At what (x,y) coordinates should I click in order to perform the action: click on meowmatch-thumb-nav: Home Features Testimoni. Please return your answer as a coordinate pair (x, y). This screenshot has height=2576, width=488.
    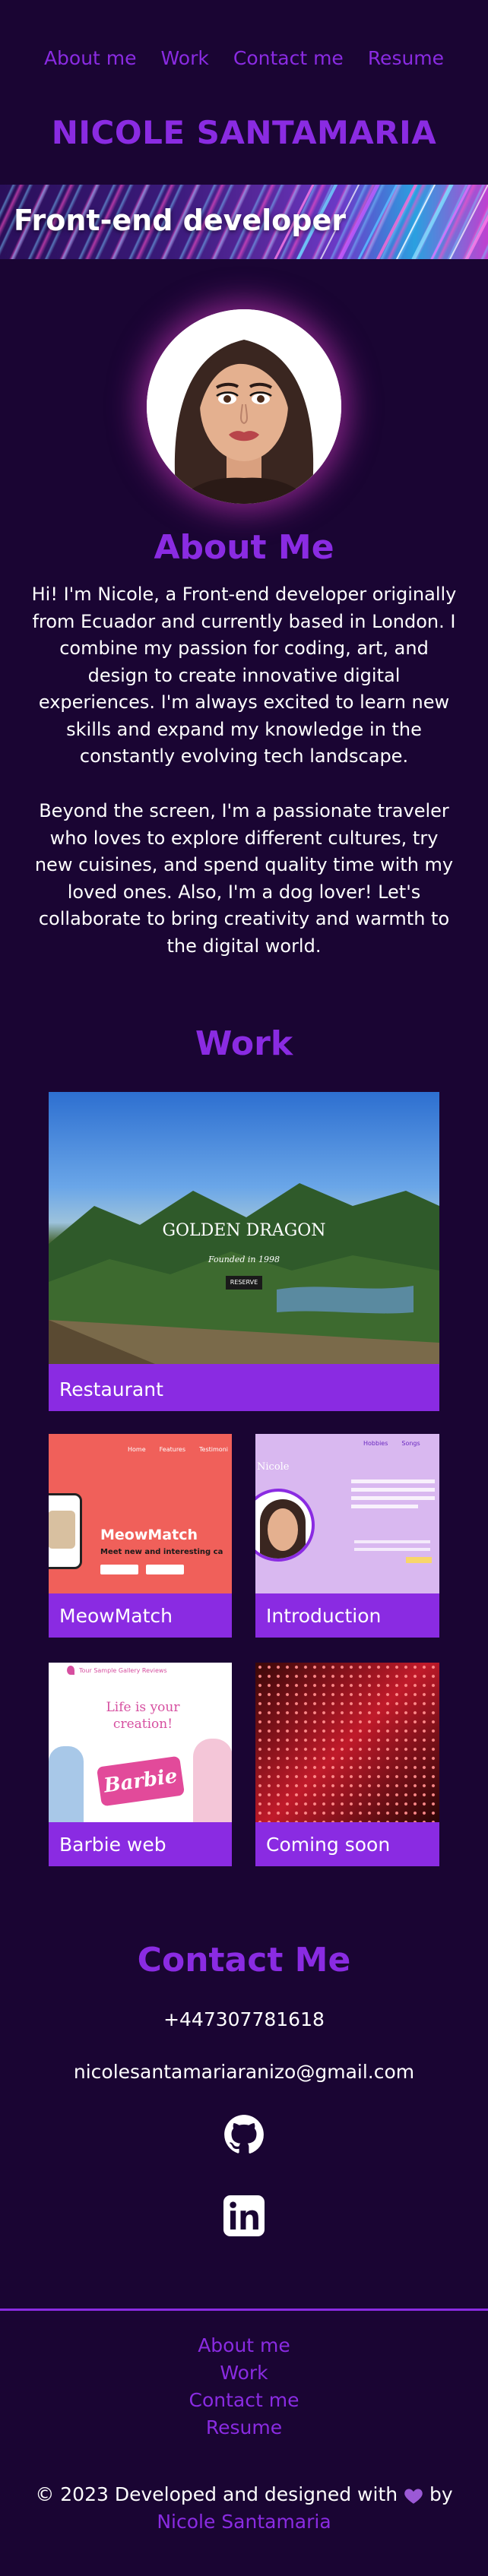
    Looking at the image, I should click on (178, 1449).